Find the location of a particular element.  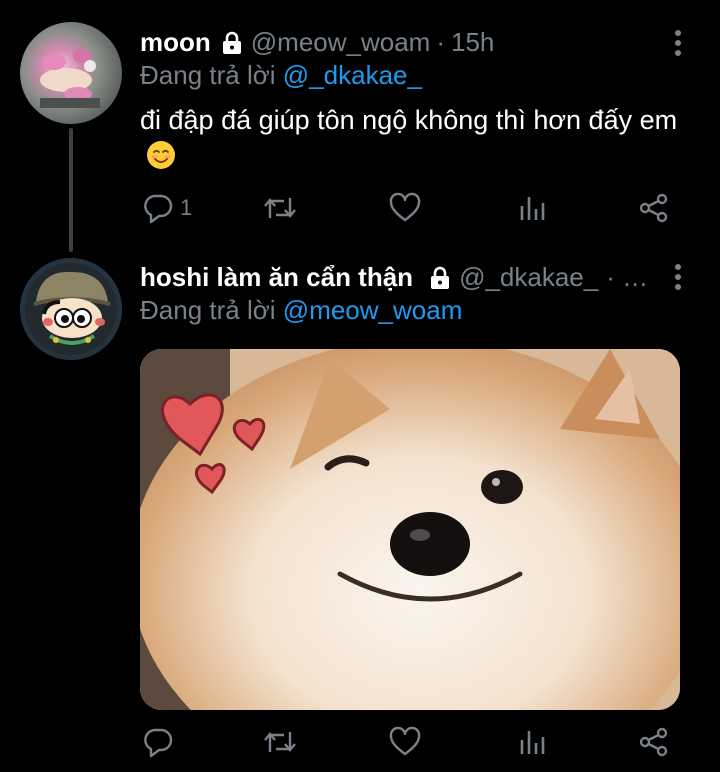

reply-count: 1 is located at coordinates (186, 207).